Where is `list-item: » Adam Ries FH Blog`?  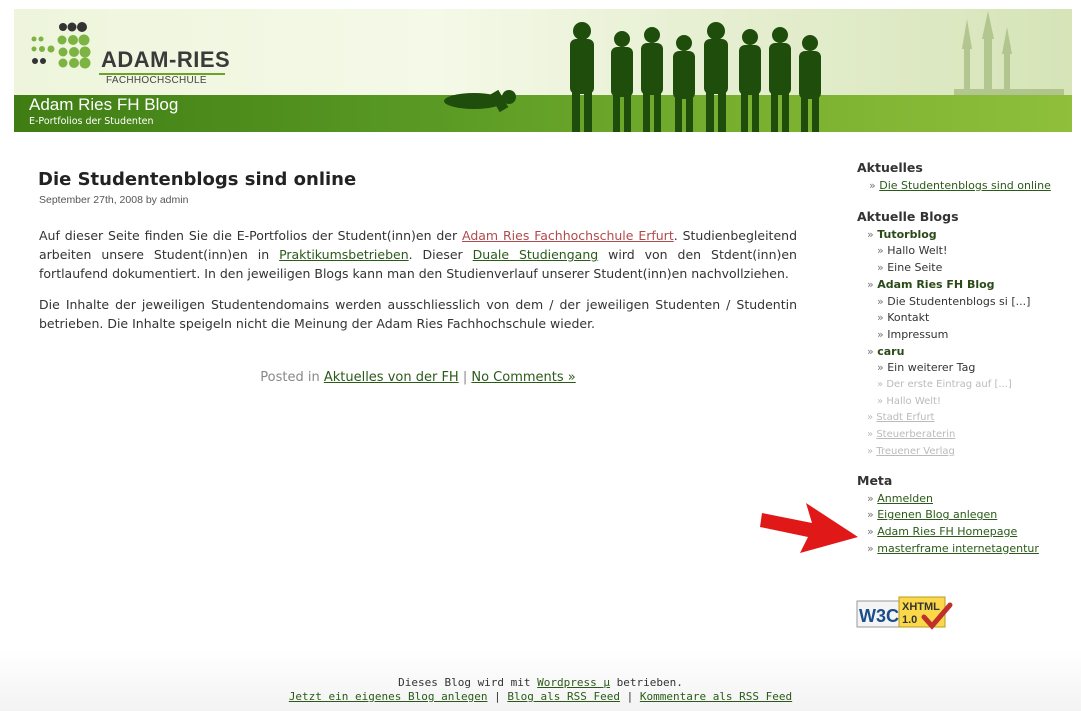 list-item: » Adam Ries FH Blog is located at coordinates (969, 285).